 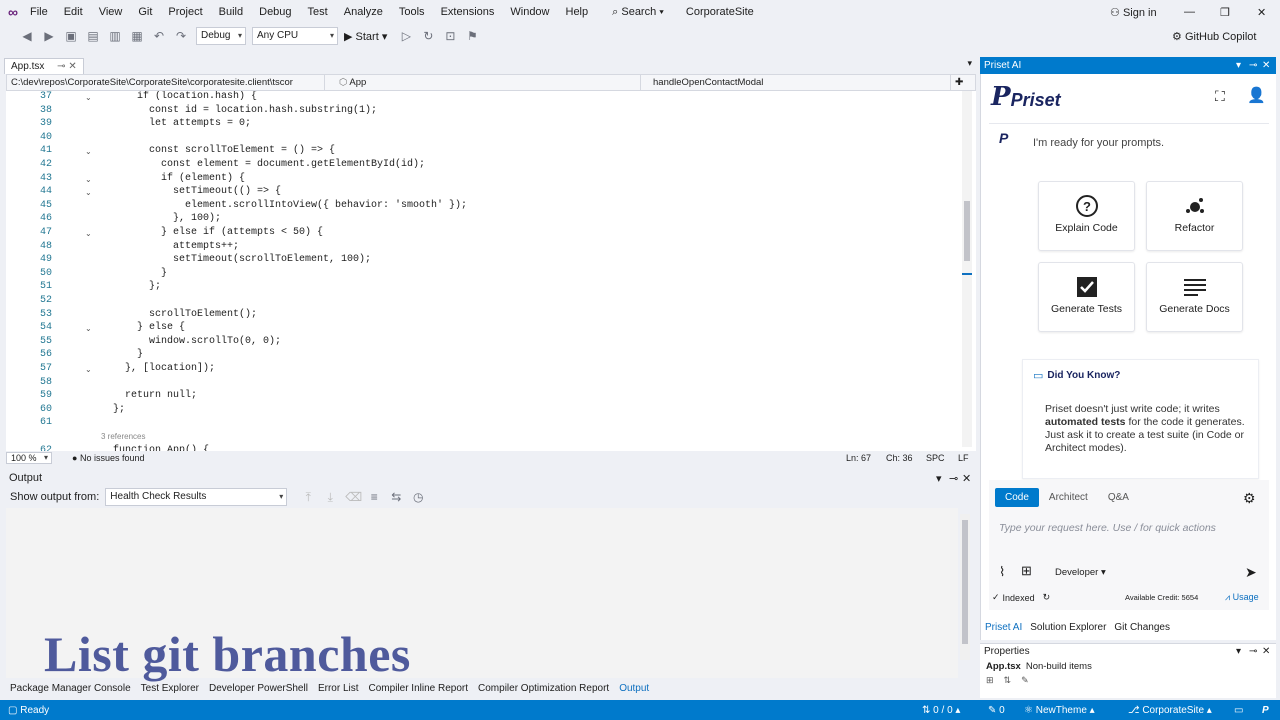 What do you see at coordinates (145, 12) in the screenshot?
I see `menu-git: Git` at bounding box center [145, 12].